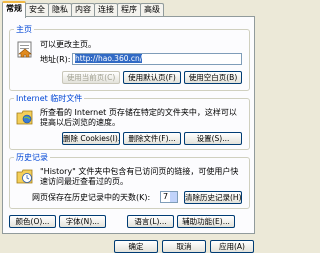 This screenshot has height=253, width=320. Describe the element at coordinates (152, 9) in the screenshot. I see `tab-advanced: 高级` at that location.